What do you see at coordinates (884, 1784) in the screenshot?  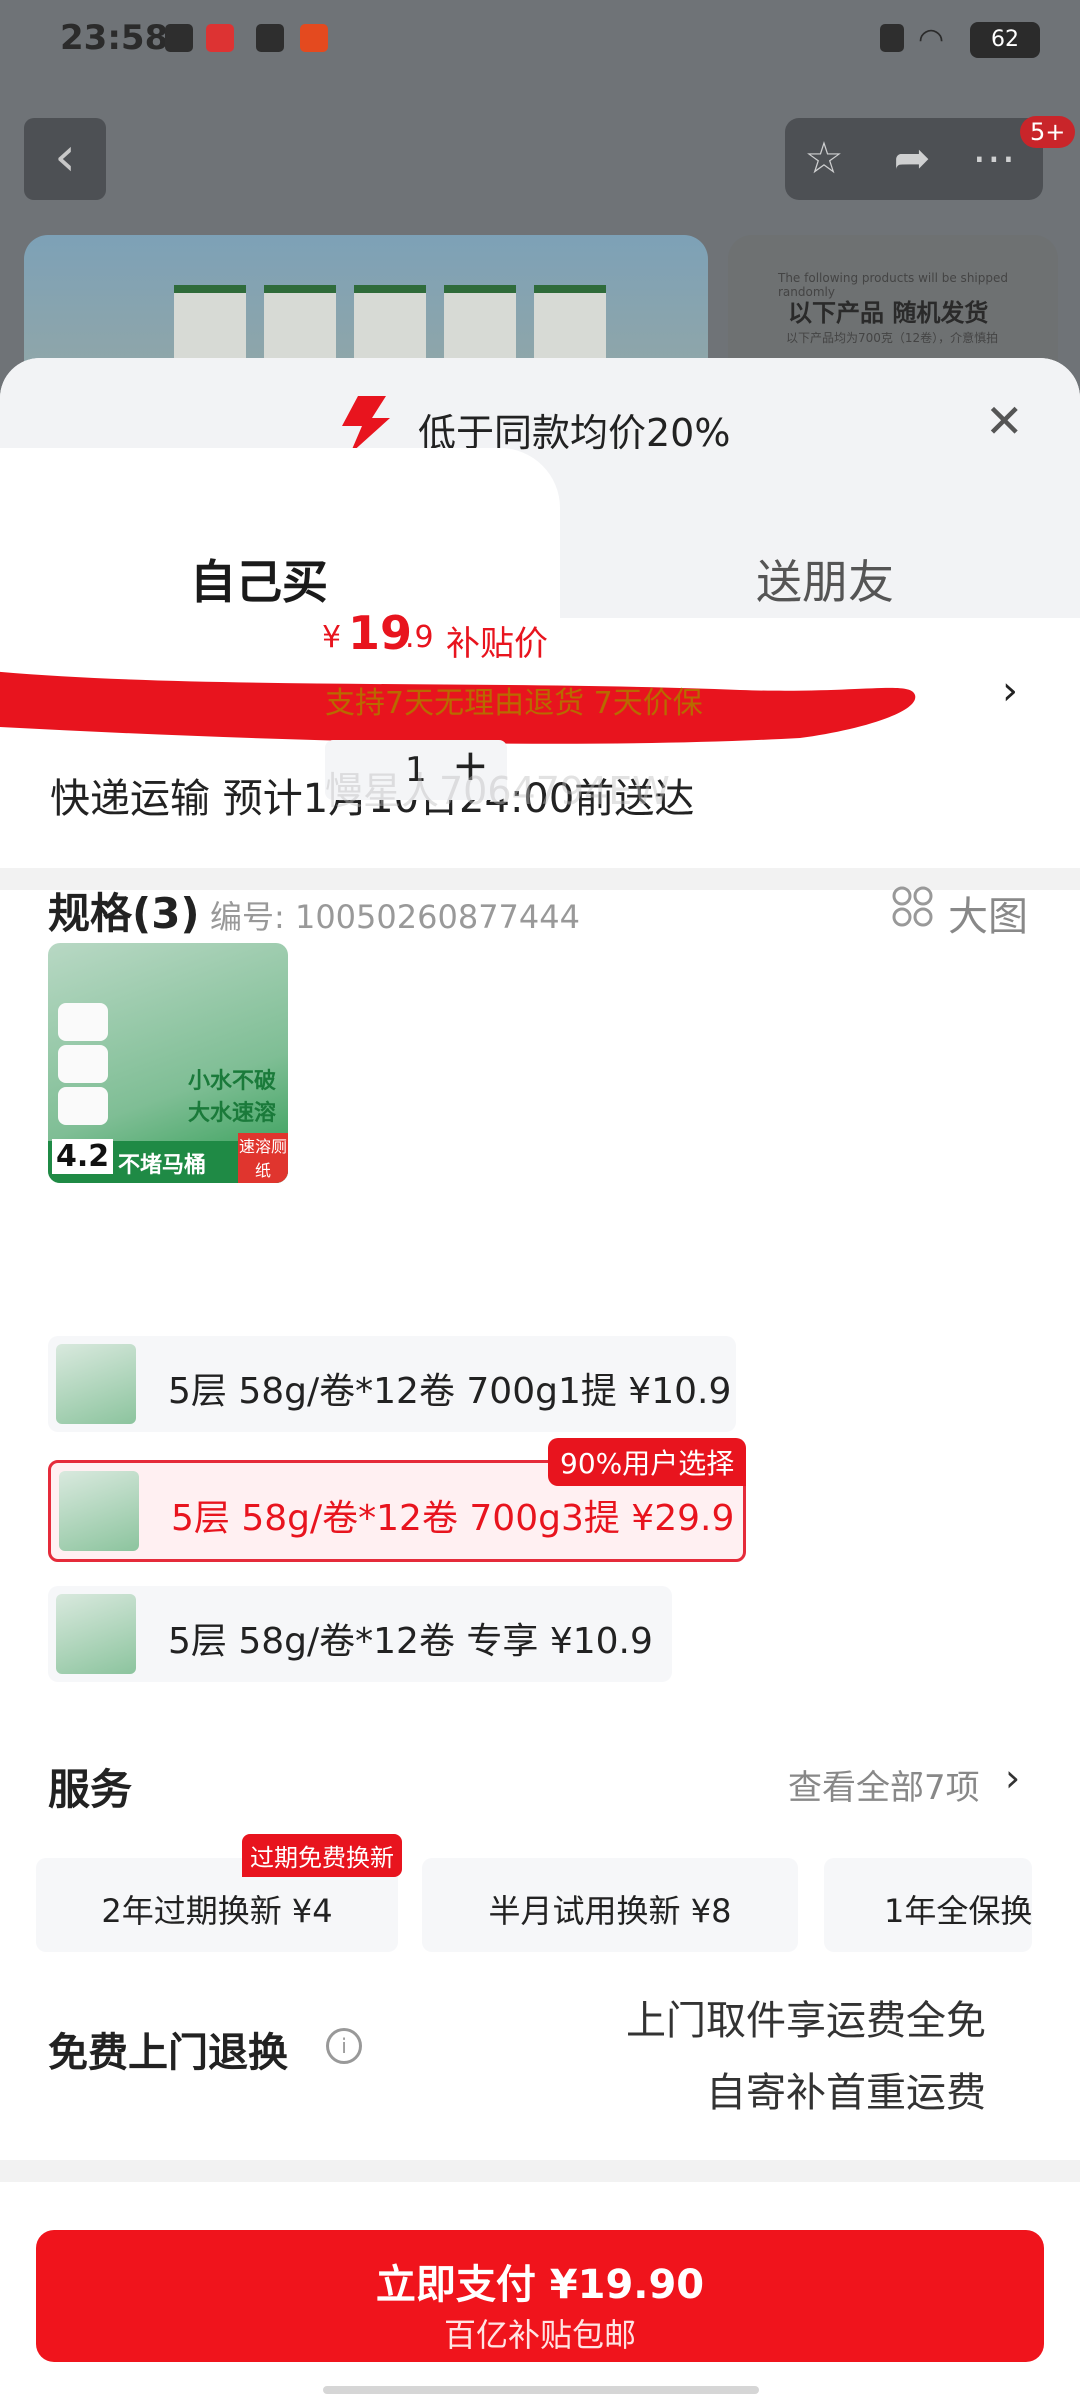 I see `view-all-services: 查看全部7项` at bounding box center [884, 1784].